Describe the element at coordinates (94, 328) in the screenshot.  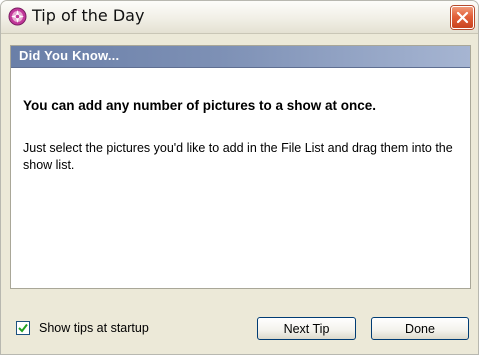
I see `show-tips-label: Show tips at startup` at that location.